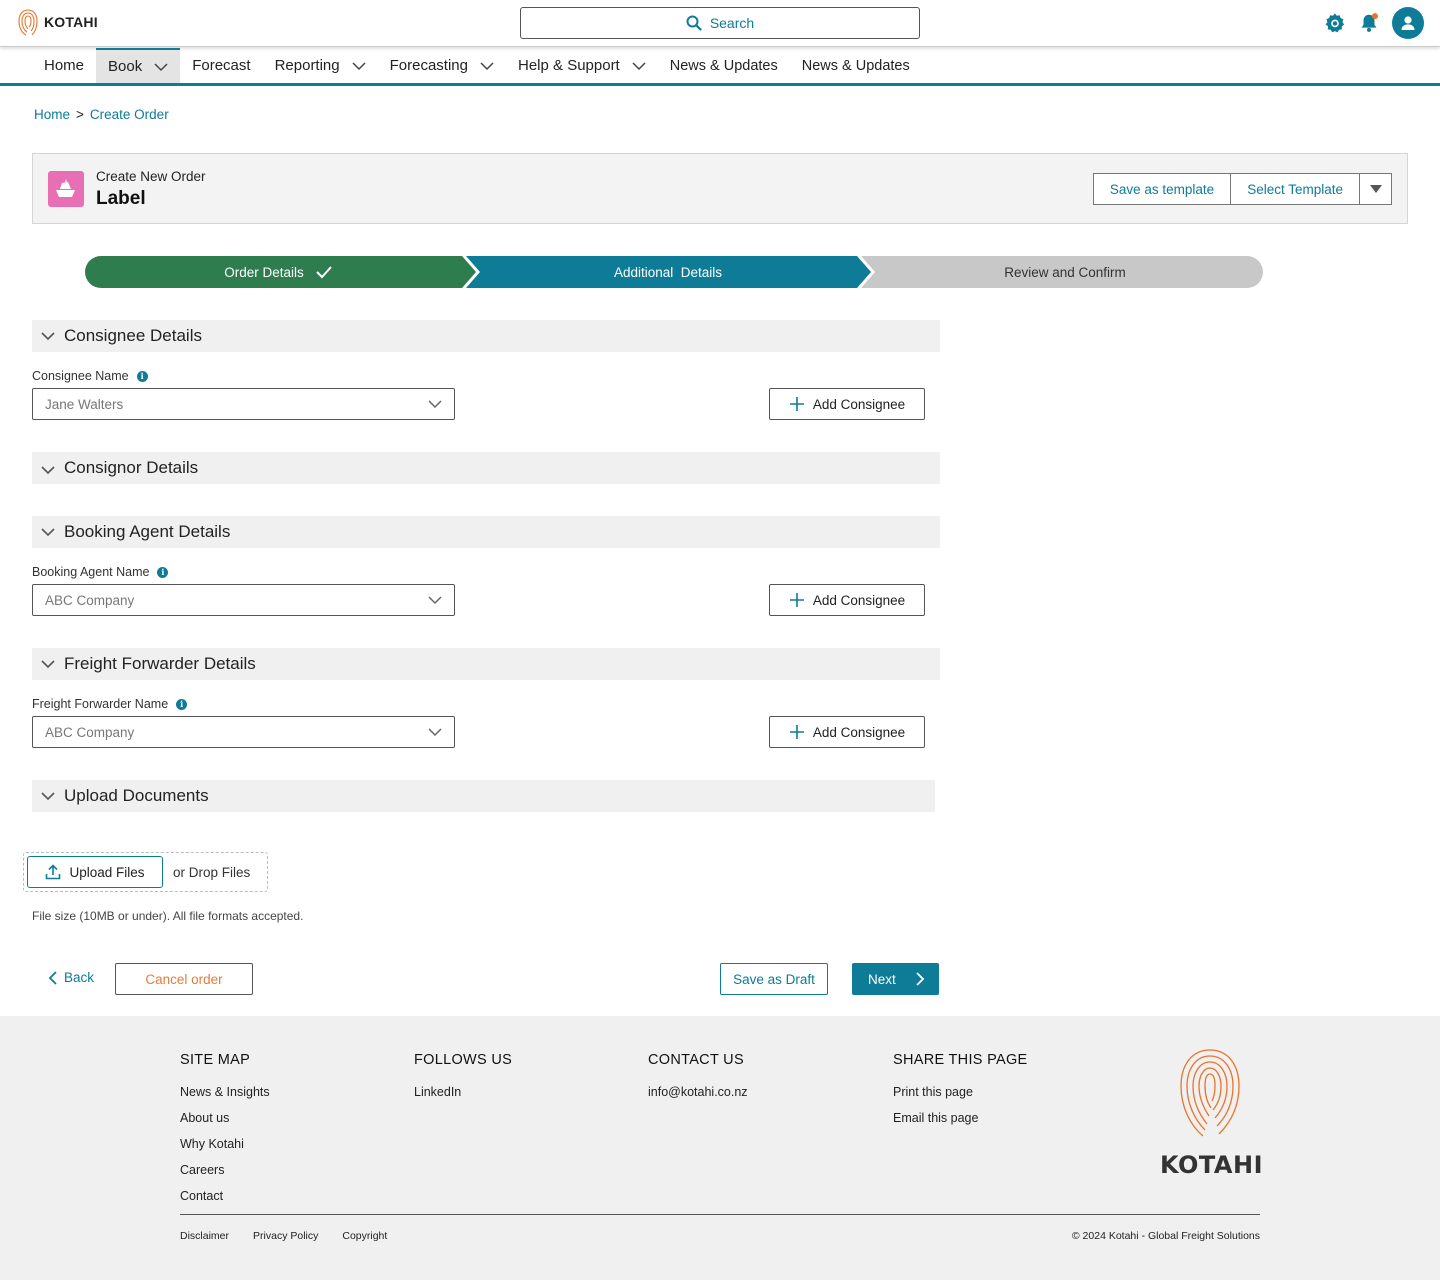 The image size is (1440, 1280). Describe the element at coordinates (129, 114) in the screenshot. I see `breadcrumb-current: Create Order` at that location.